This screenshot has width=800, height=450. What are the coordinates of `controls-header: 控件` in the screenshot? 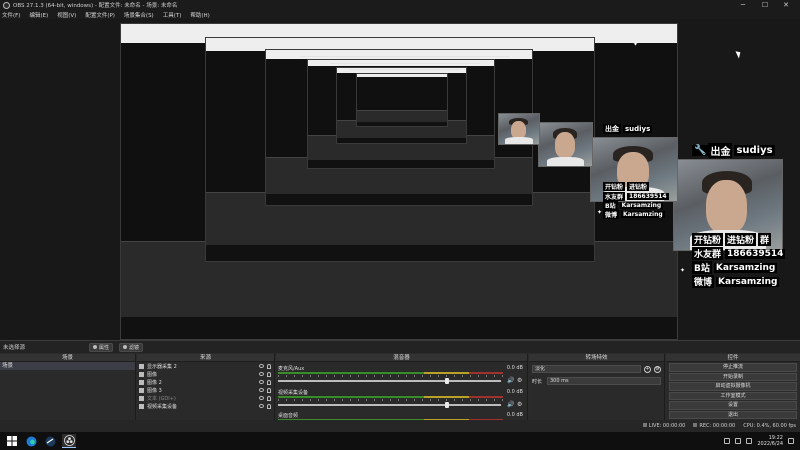 It's located at (733, 358).